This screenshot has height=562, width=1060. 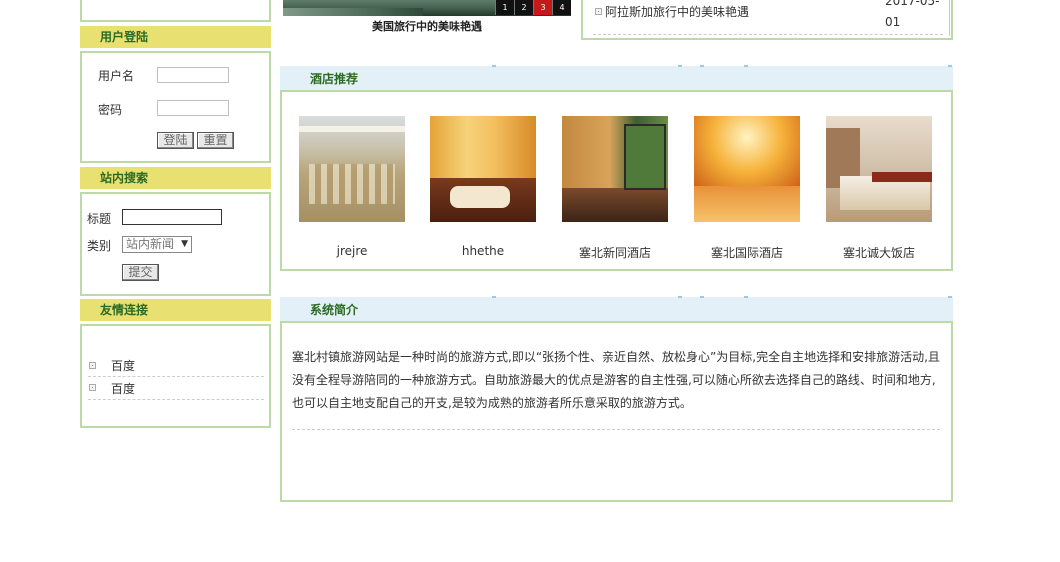 What do you see at coordinates (175, 11) in the screenshot?
I see `top-left-panel` at bounding box center [175, 11].